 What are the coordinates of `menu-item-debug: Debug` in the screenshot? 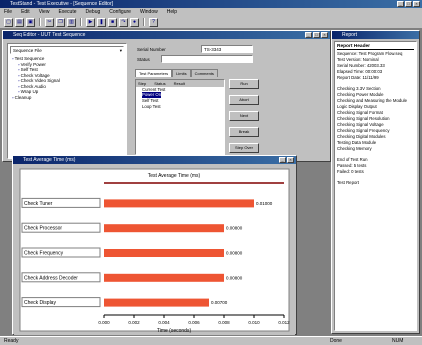 It's located at (93, 12).